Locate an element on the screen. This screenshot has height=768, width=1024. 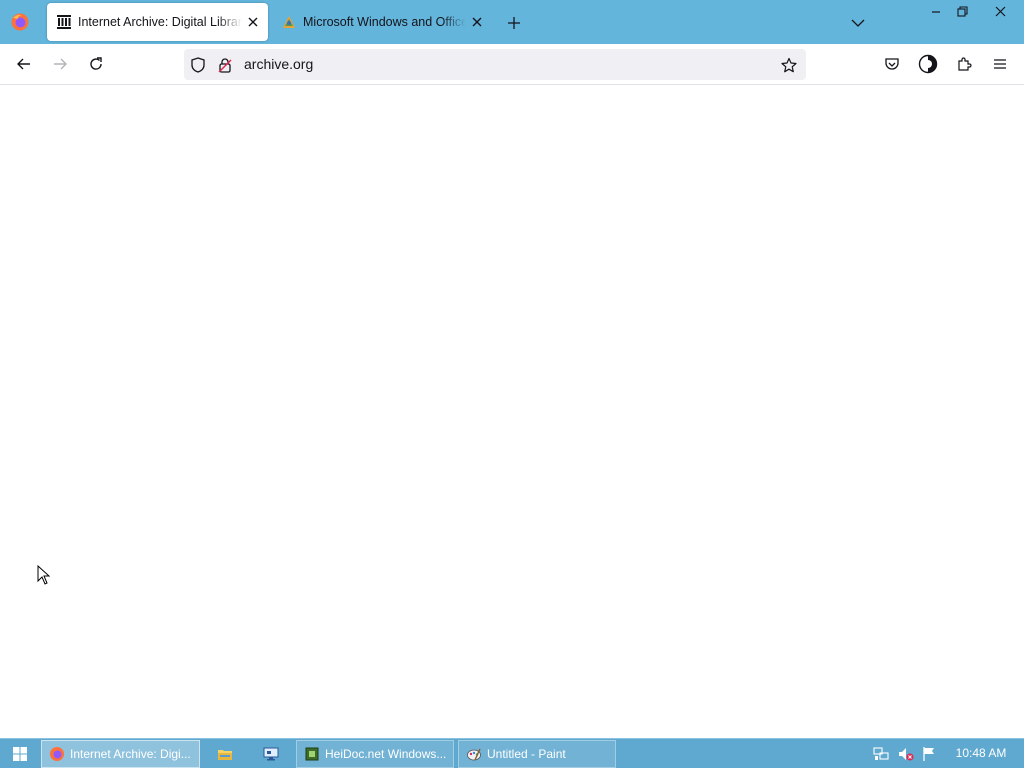
account-icon is located at coordinates (928, 64).